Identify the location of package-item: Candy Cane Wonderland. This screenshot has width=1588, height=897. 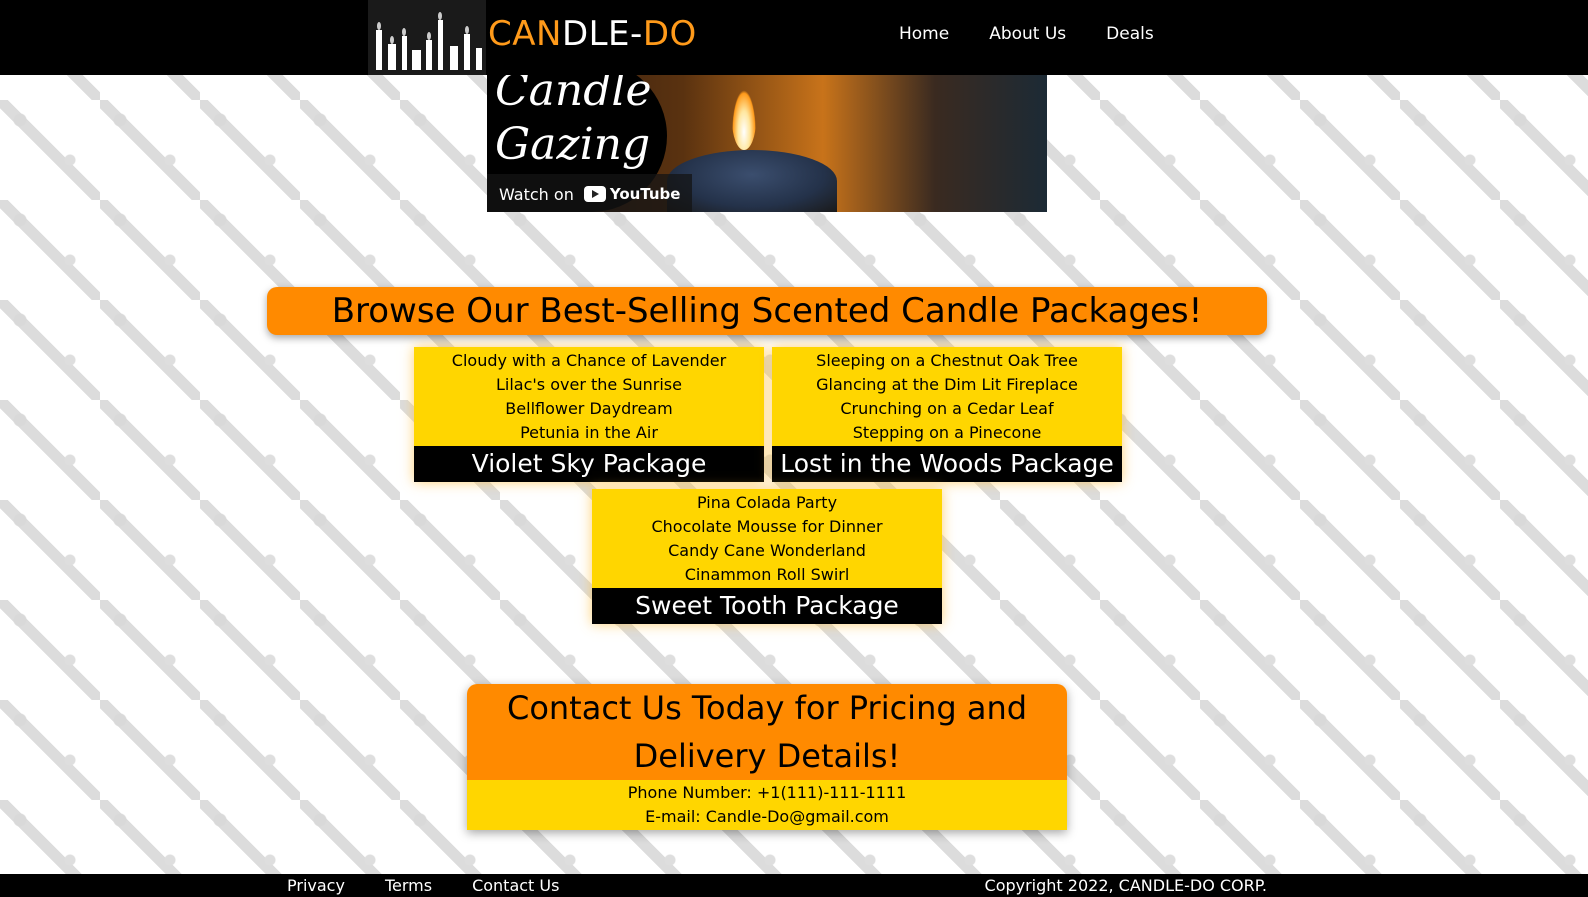
(767, 550).